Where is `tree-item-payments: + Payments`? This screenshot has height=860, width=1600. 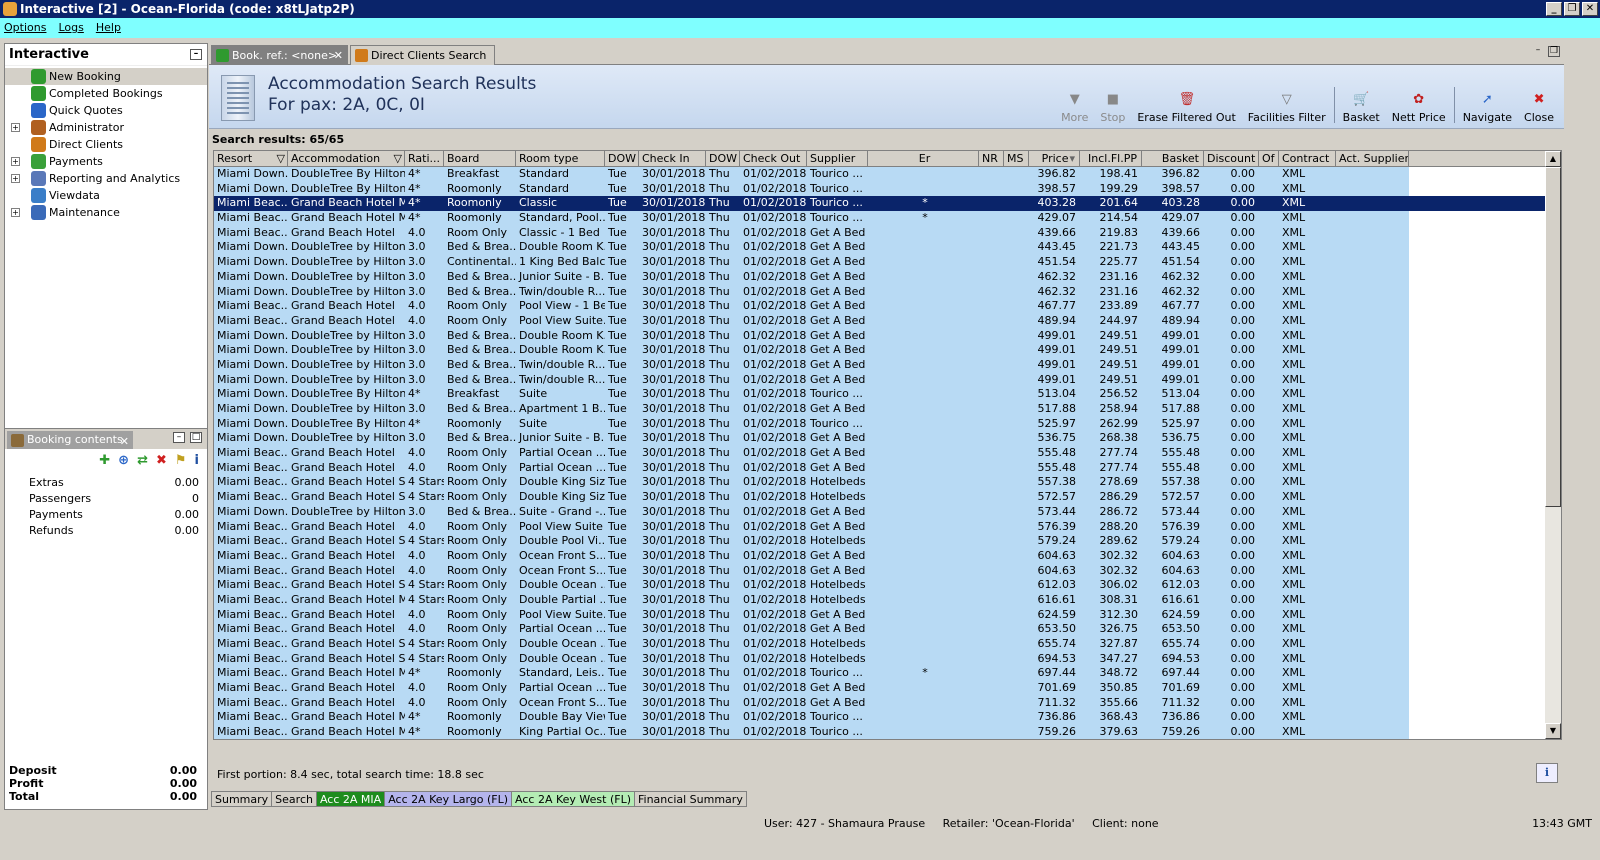
tree-item-payments: + Payments is located at coordinates (106, 161).